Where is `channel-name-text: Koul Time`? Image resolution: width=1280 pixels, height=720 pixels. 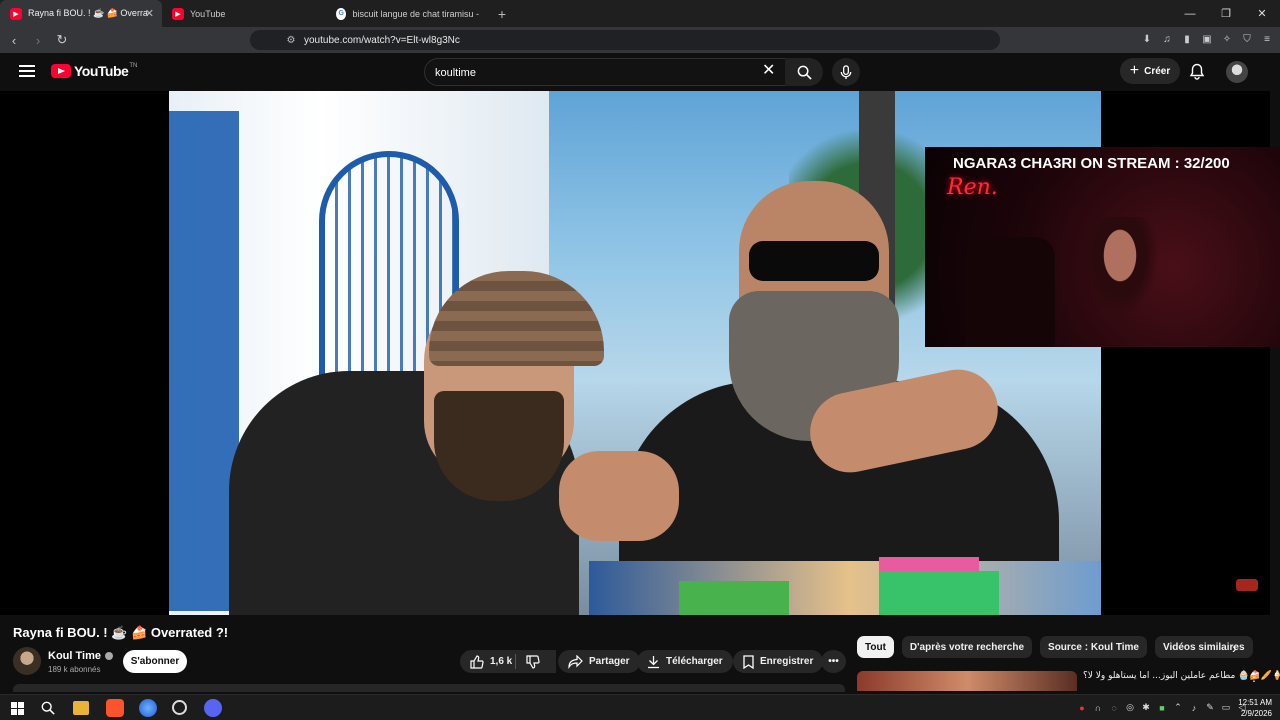
channel-name-text: Koul Time is located at coordinates (74, 656).